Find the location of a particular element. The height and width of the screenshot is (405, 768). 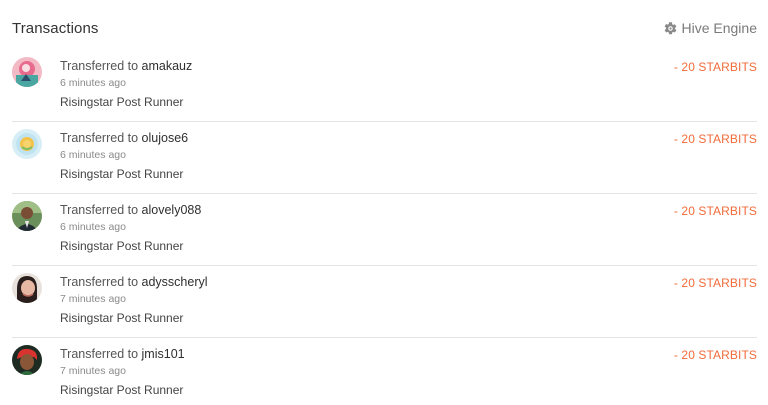

transfer-line: Transferred to amakauz is located at coordinates (126, 66).